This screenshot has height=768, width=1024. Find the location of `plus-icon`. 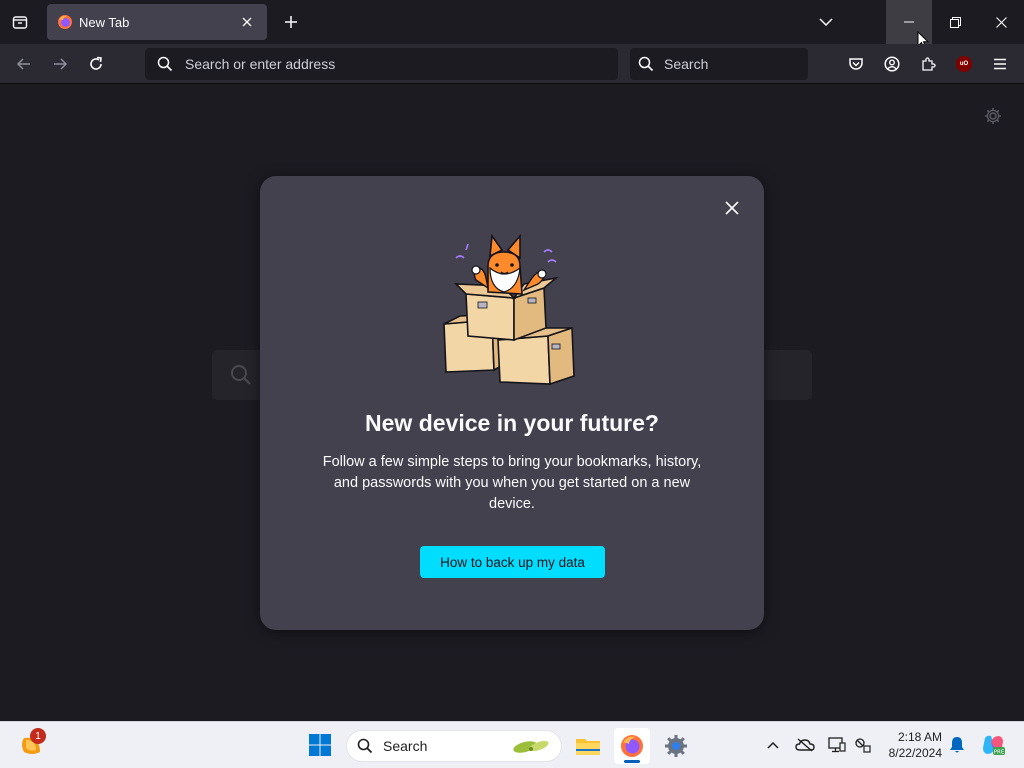

plus-icon is located at coordinates (291, 22).